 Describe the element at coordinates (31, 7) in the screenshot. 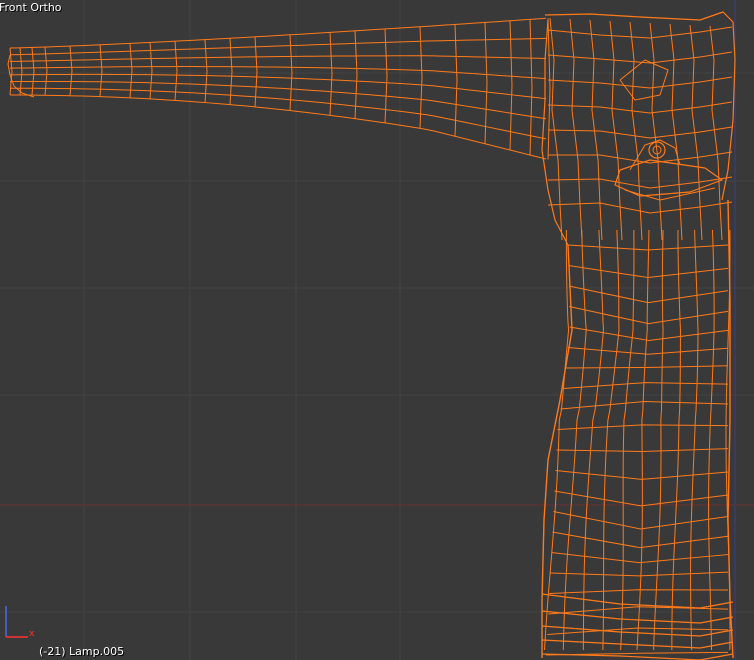

I see `view-name-label: Front Ortho` at that location.